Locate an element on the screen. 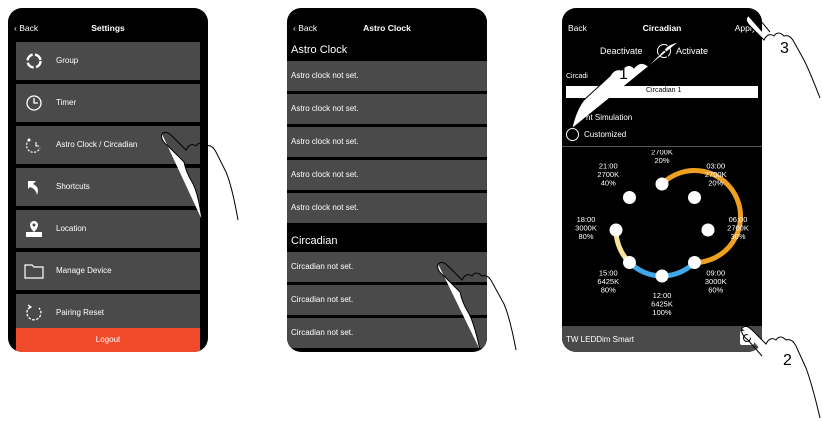 The image size is (822, 421). settings-item-manage-device: Manage Device is located at coordinates (108, 271).